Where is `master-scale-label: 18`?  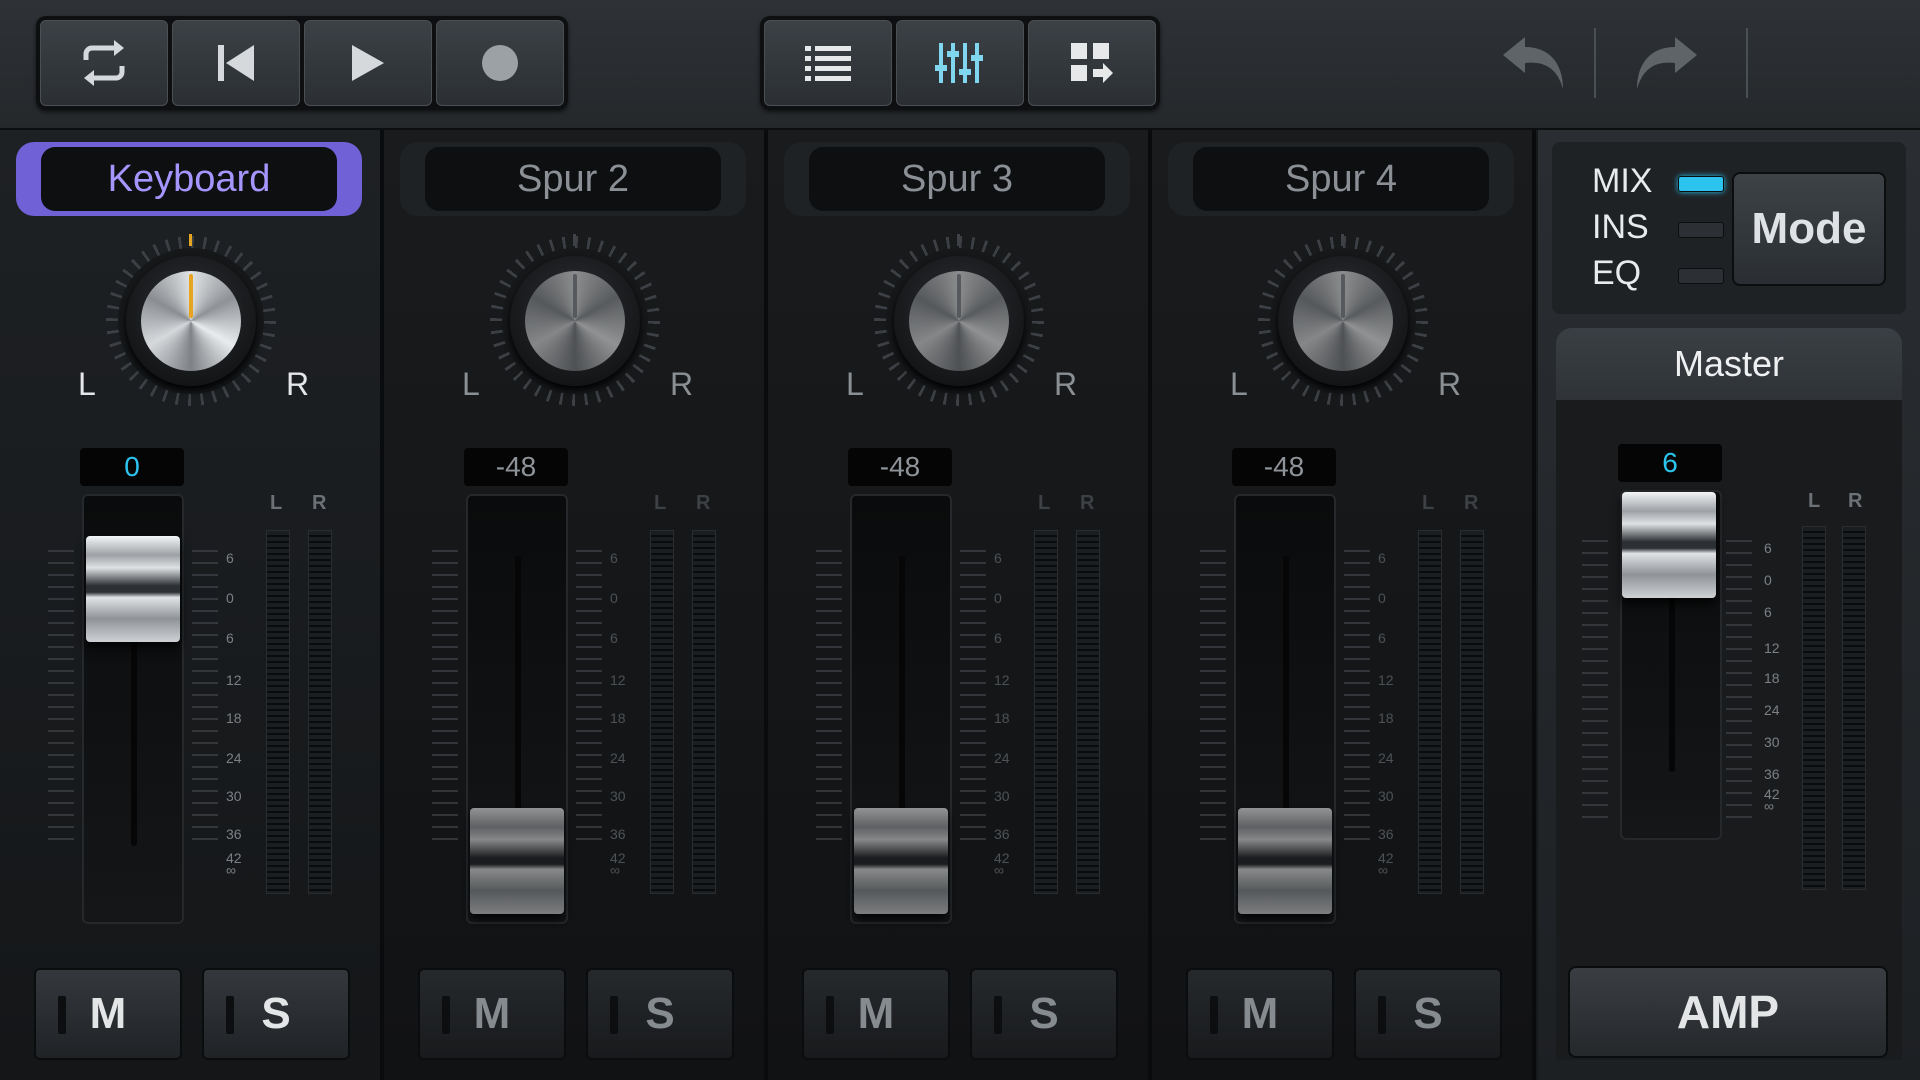
master-scale-label: 18 is located at coordinates (1772, 678).